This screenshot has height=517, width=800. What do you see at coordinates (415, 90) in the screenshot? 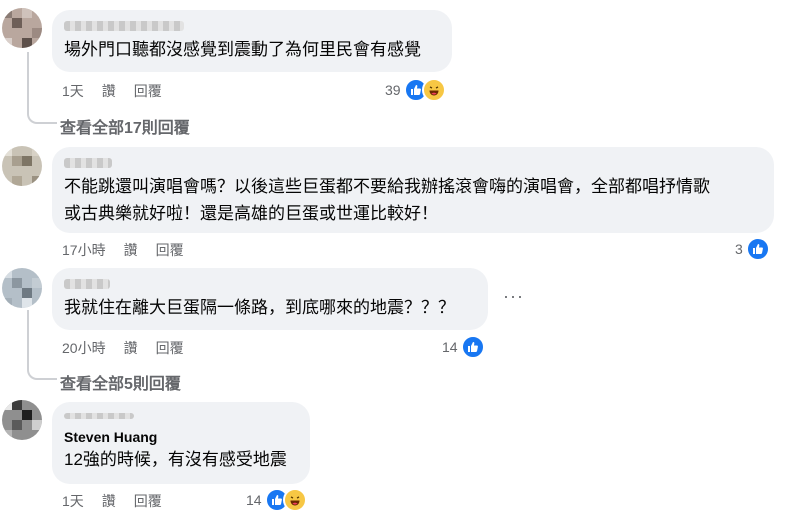
I see `reaction-summary: 39` at bounding box center [415, 90].